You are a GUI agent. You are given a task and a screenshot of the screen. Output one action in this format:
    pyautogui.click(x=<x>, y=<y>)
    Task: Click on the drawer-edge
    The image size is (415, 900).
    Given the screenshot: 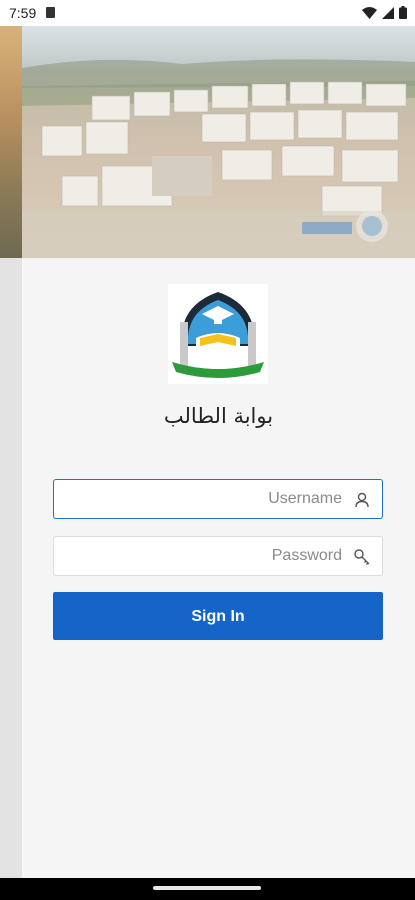 What is the action you would take?
    pyautogui.click(x=11, y=452)
    